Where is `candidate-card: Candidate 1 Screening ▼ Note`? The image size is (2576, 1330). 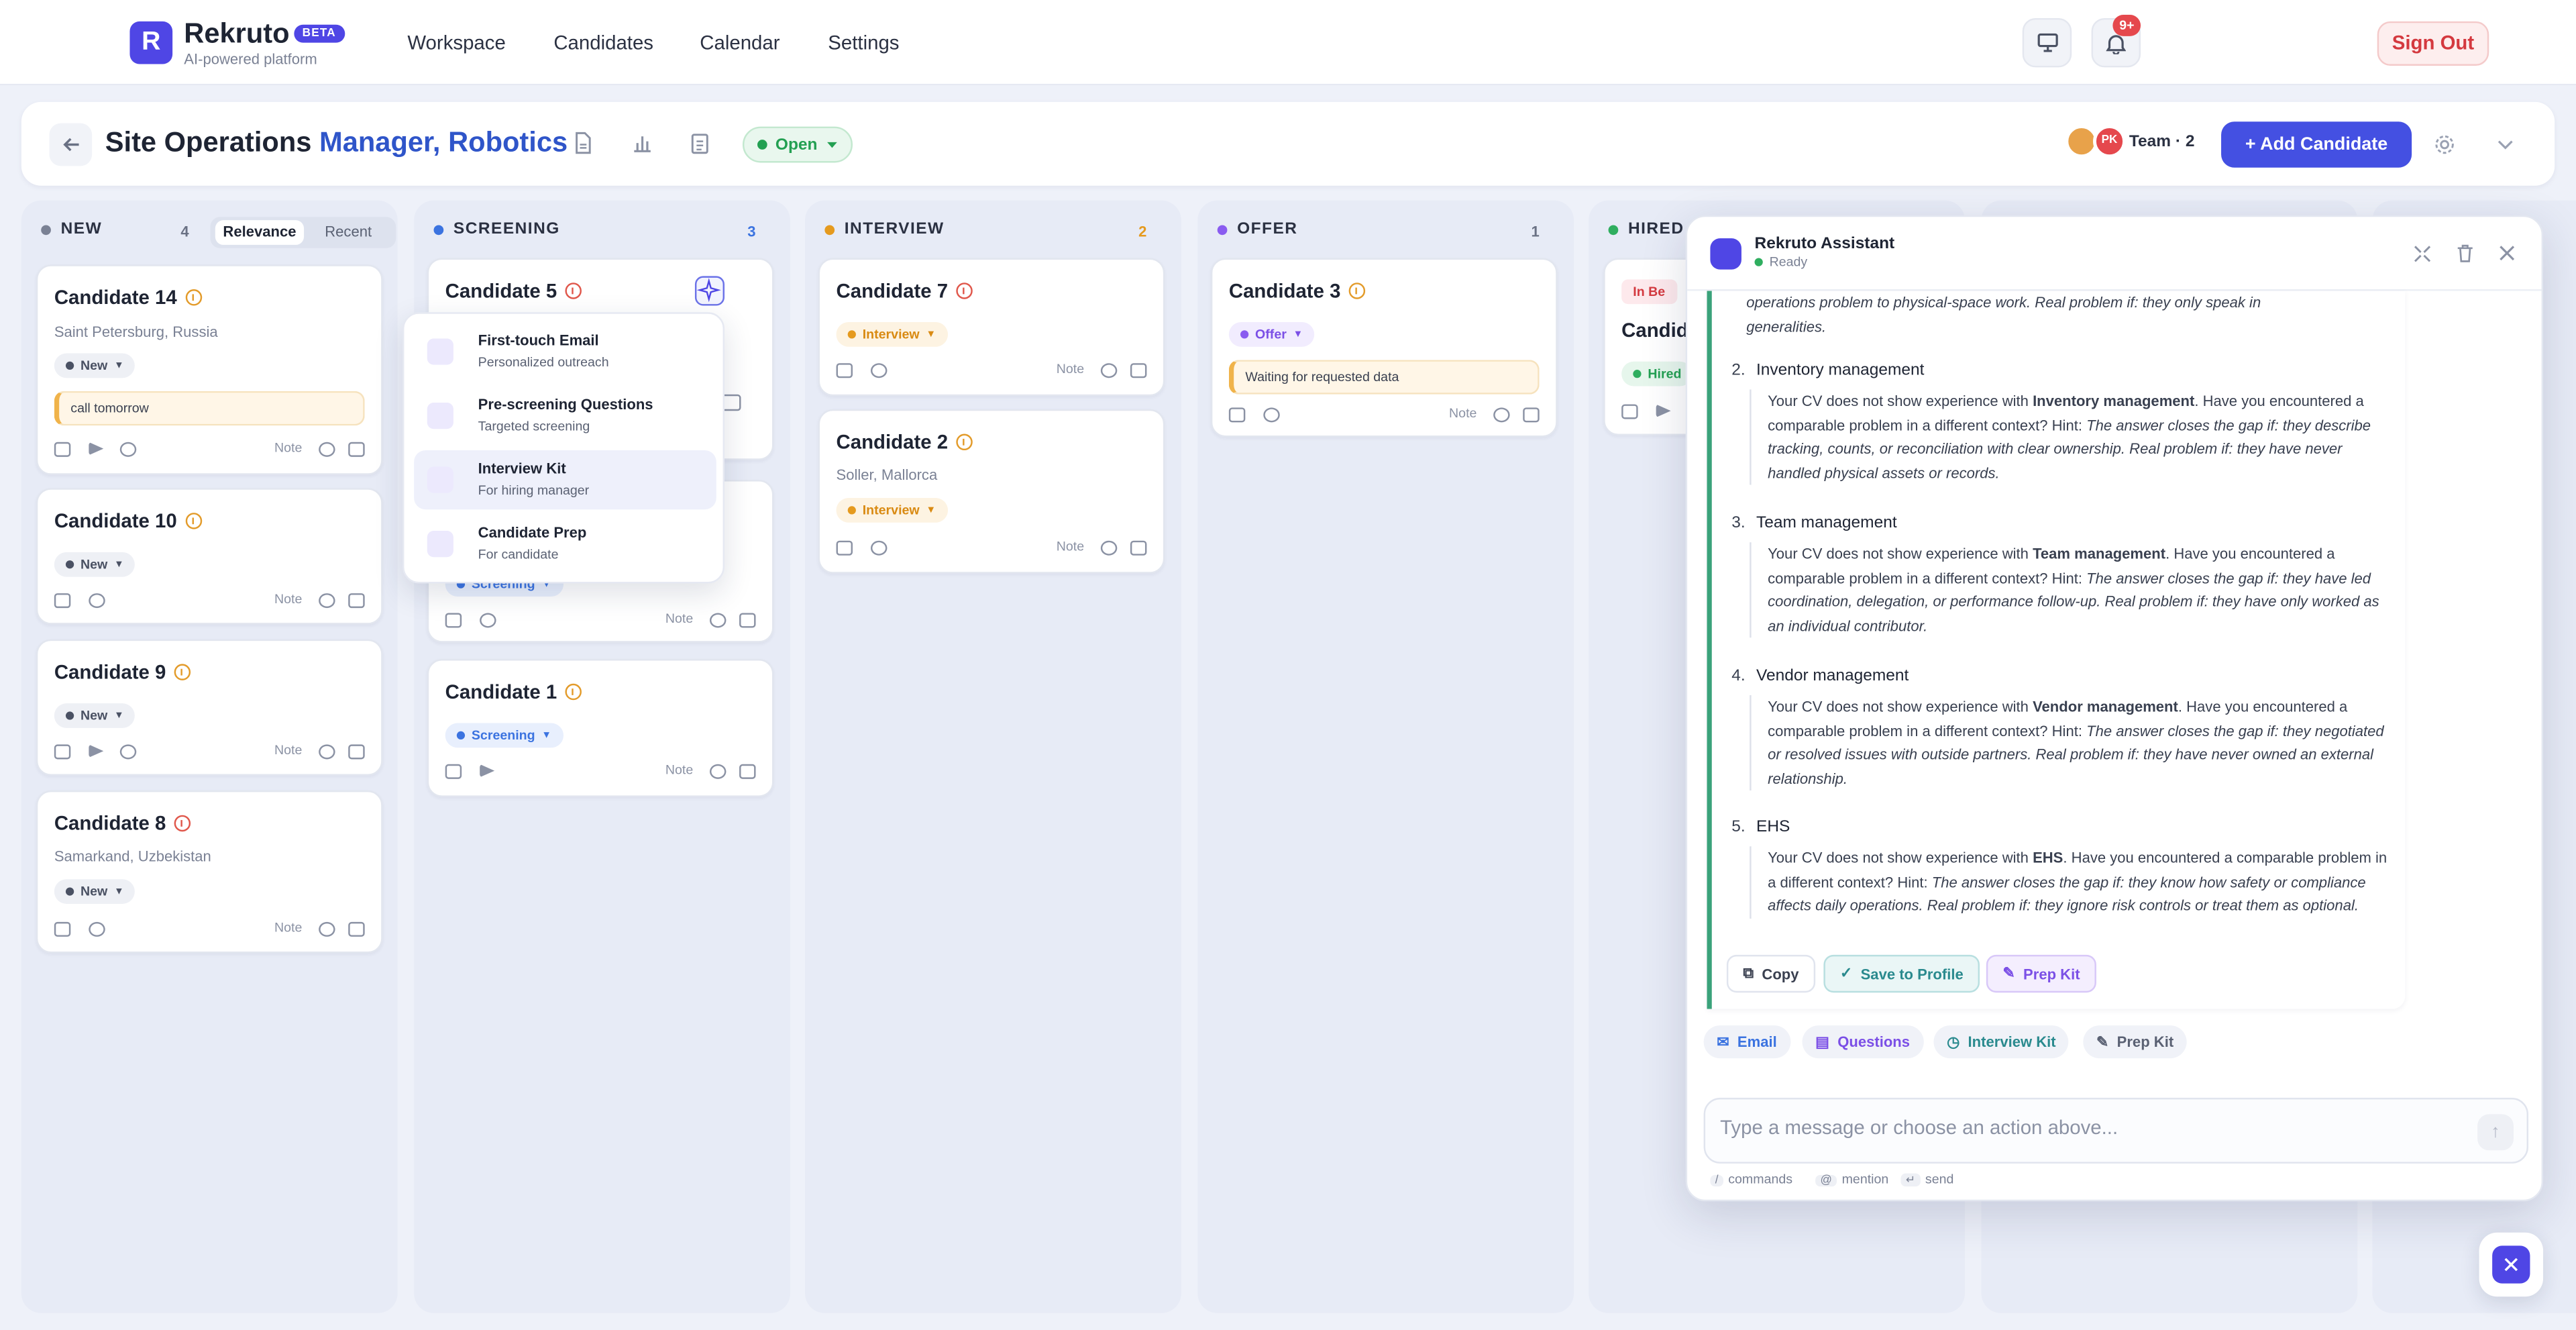
candidate-card: Candidate 1 Screening ▼ Note is located at coordinates (600, 728).